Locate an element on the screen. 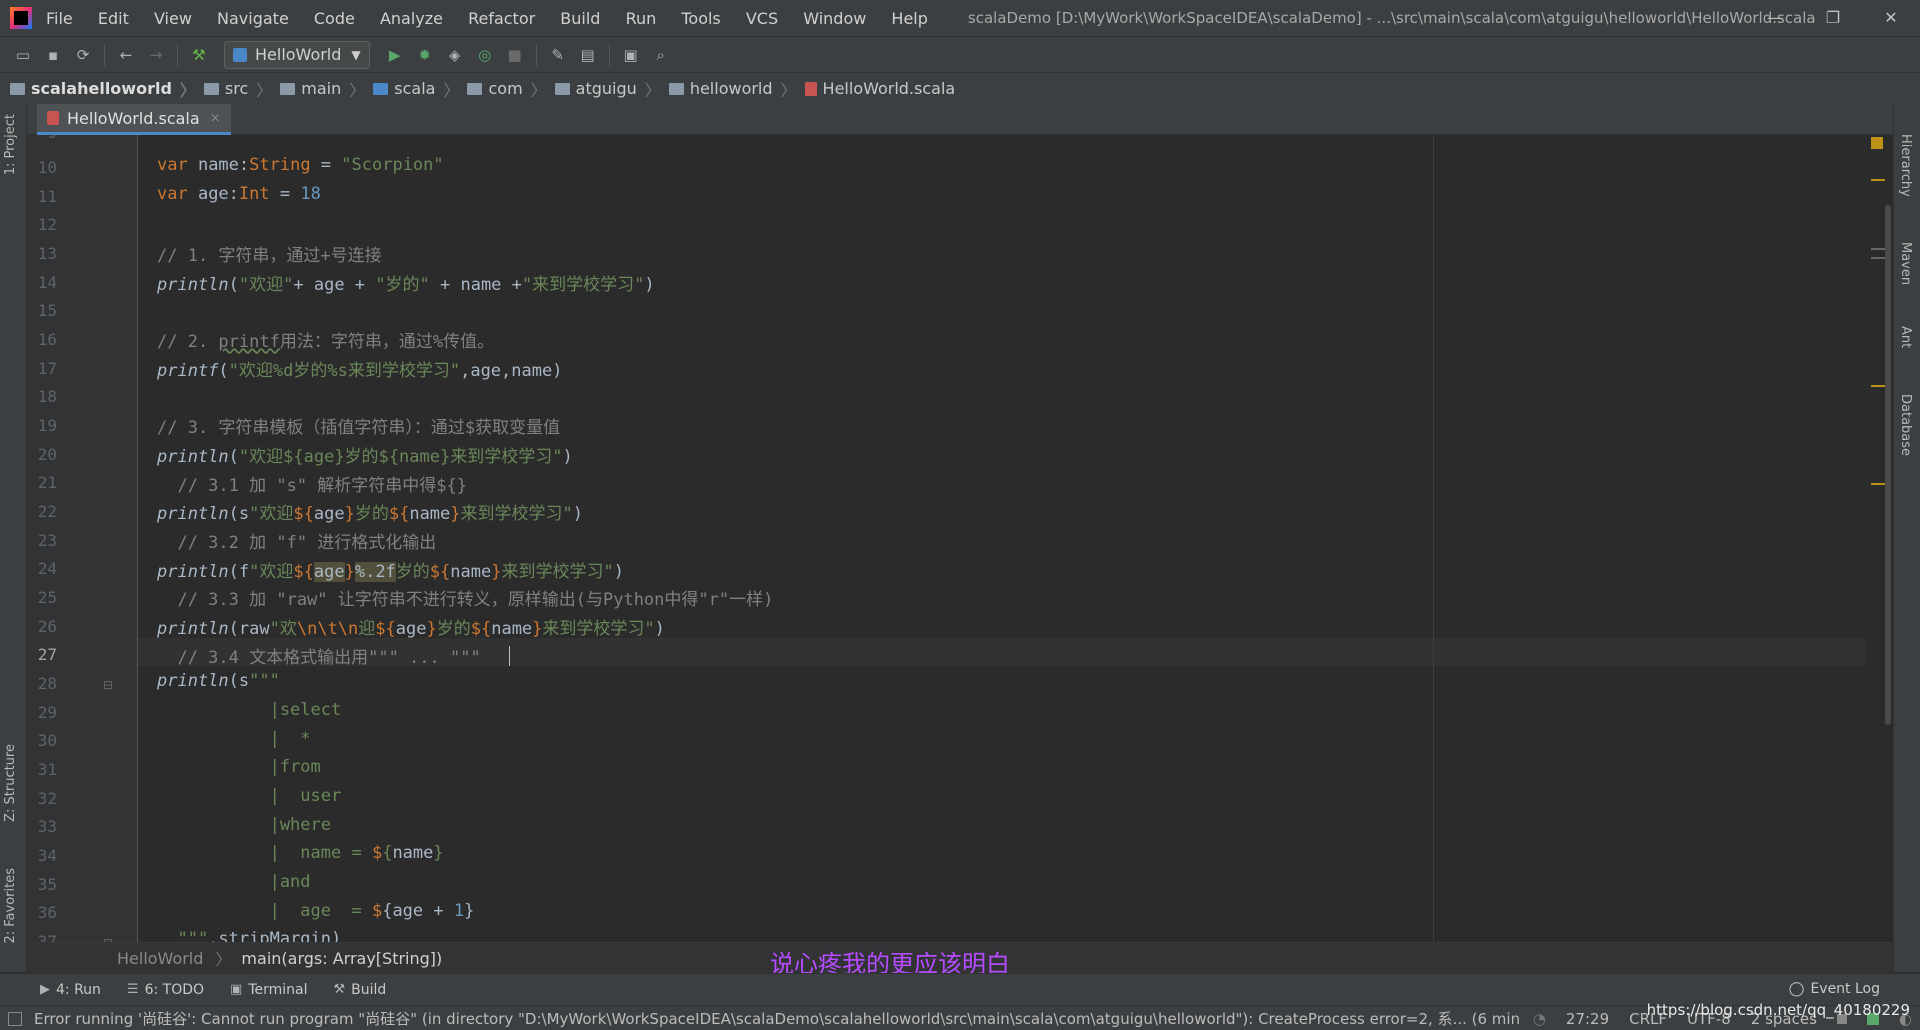 This screenshot has width=1920, height=1030. breadcrumb-item: scalahelloworld 〉 is located at coordinates (107, 89).